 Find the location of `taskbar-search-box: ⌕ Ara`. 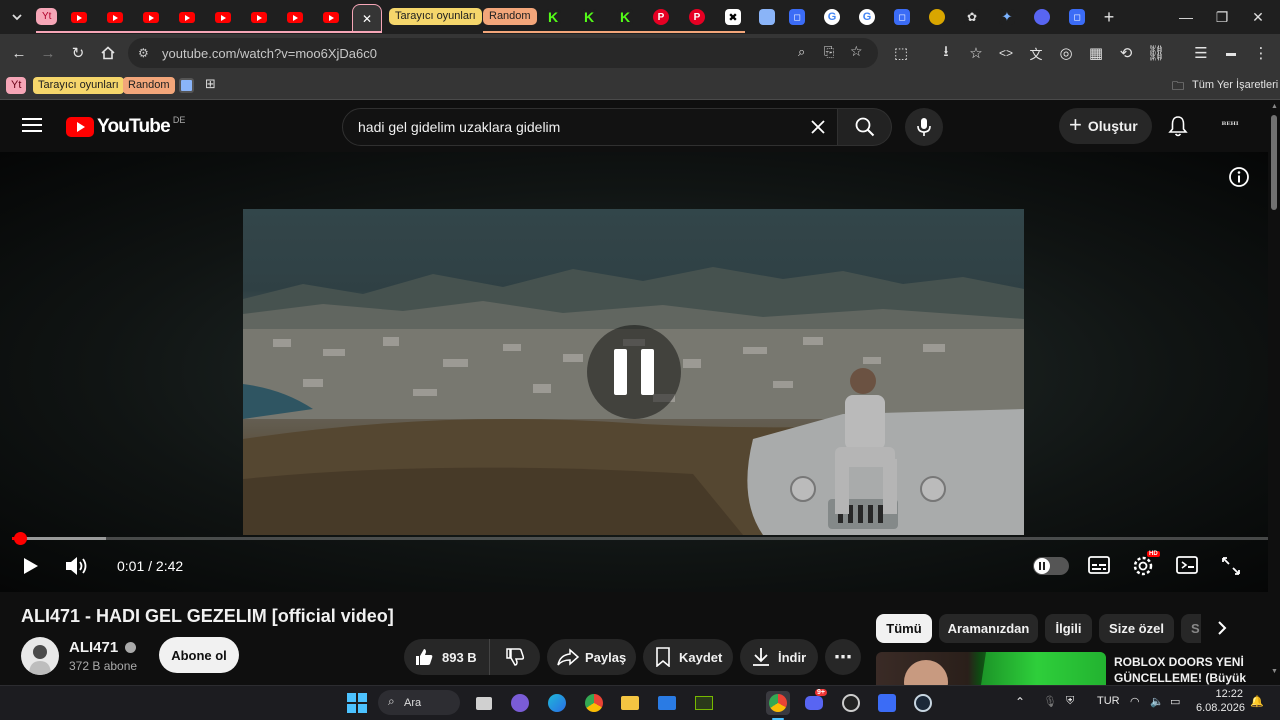

taskbar-search-box: ⌕ Ara is located at coordinates (419, 702).